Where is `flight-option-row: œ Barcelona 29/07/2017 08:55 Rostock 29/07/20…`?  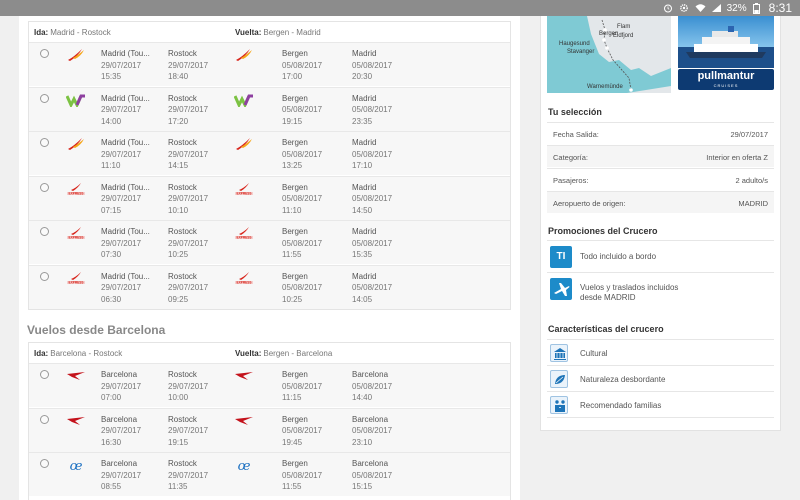
flight-option-row: œ Barcelona 29/07/2017 08:55 Rostock 29/07/20… is located at coordinates (269, 474).